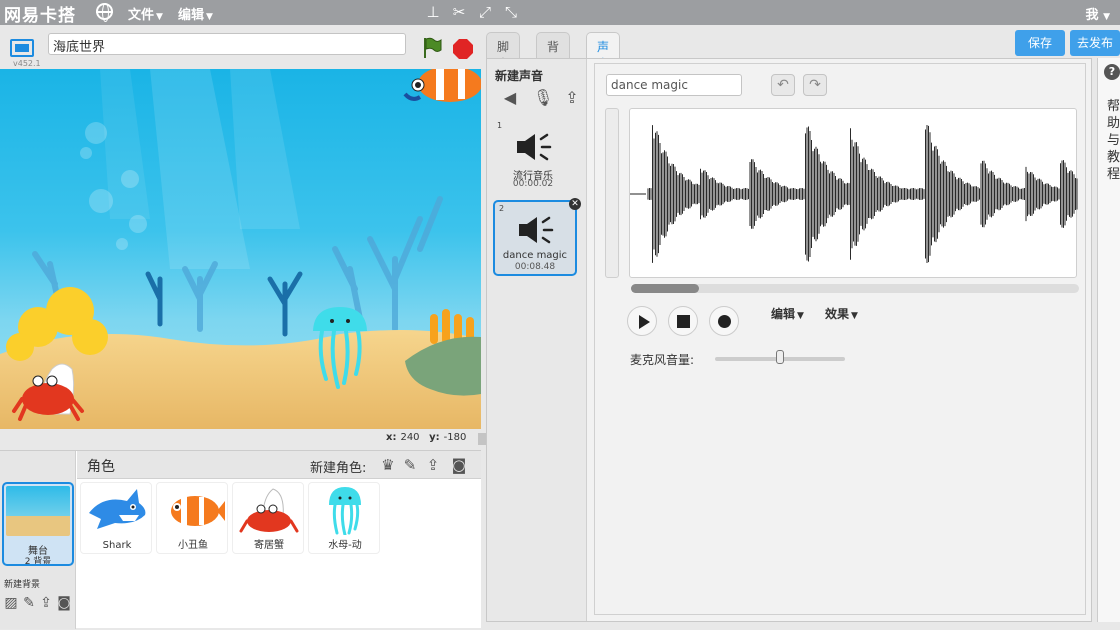 This screenshot has width=1120, height=630. I want to click on help-question-icon: ?, so click(1112, 72).